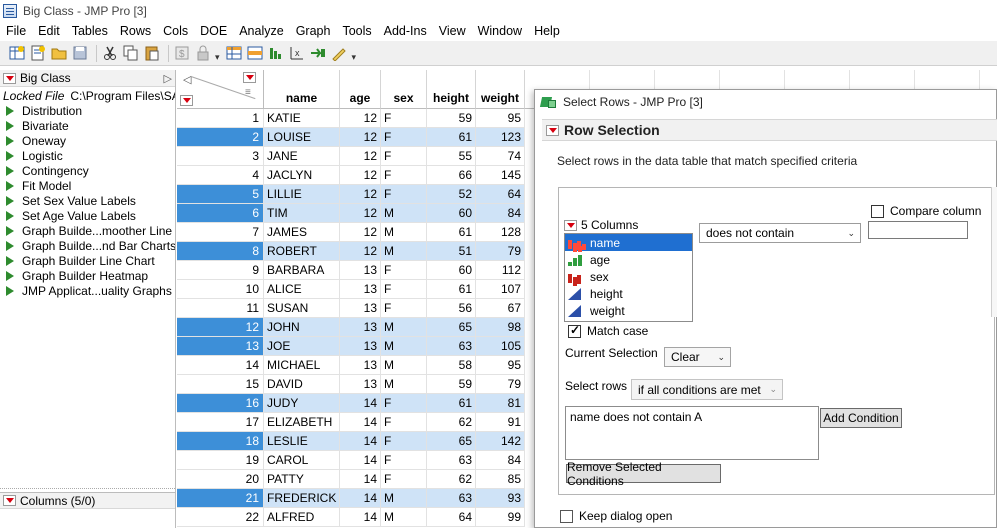  I want to click on cell-height: 56, so click(451, 308).